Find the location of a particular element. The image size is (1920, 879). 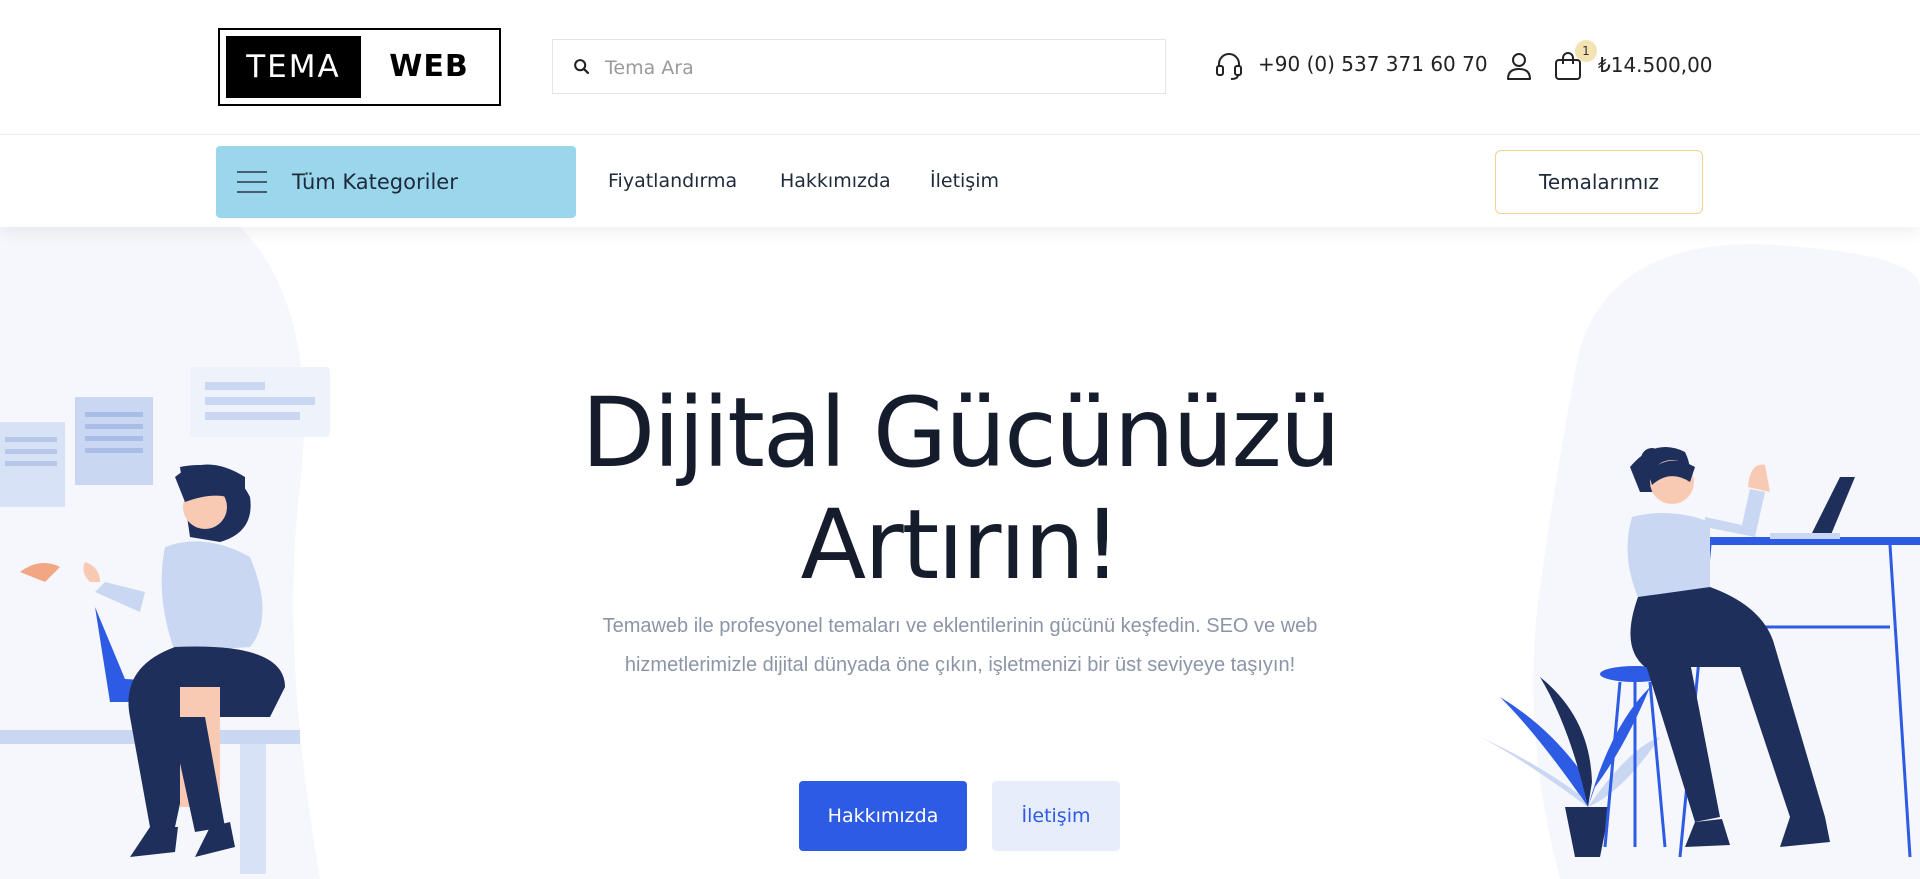

nav-link-pricing: Fiyatlandırma is located at coordinates (672, 181).